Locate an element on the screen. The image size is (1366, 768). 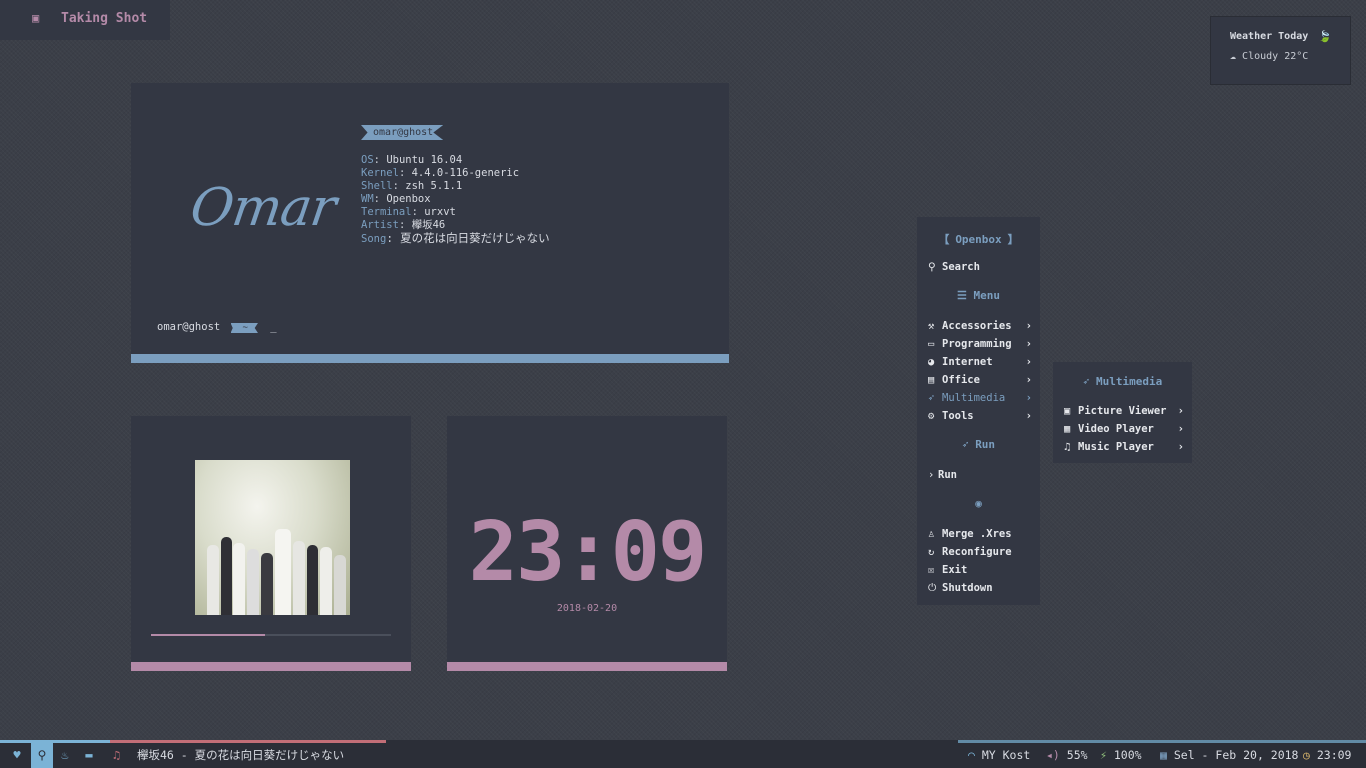
cursor: _ is located at coordinates (273, 327).